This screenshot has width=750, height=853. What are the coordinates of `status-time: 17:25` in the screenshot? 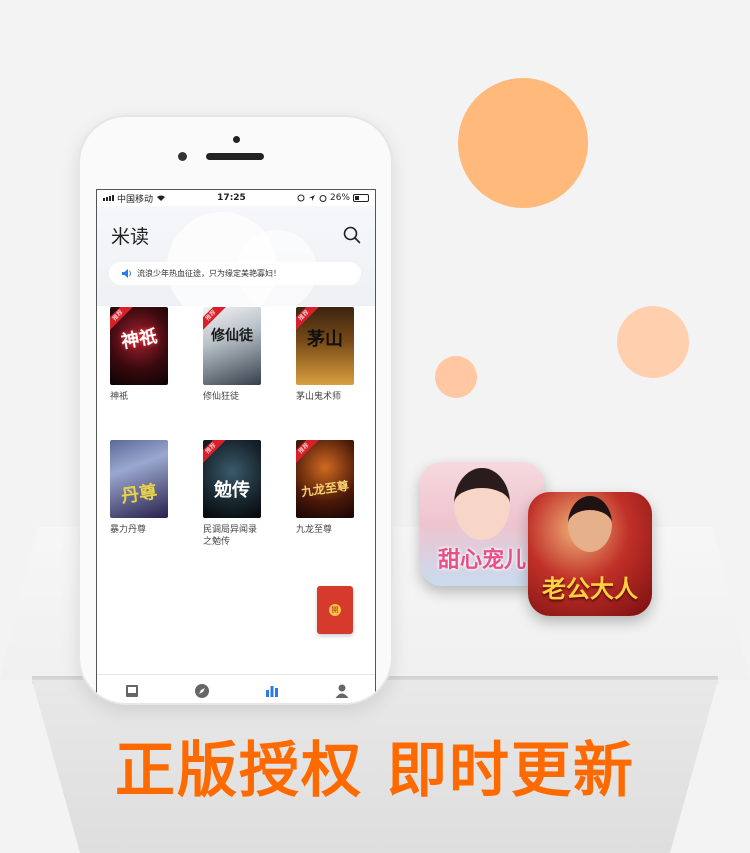 It's located at (231, 198).